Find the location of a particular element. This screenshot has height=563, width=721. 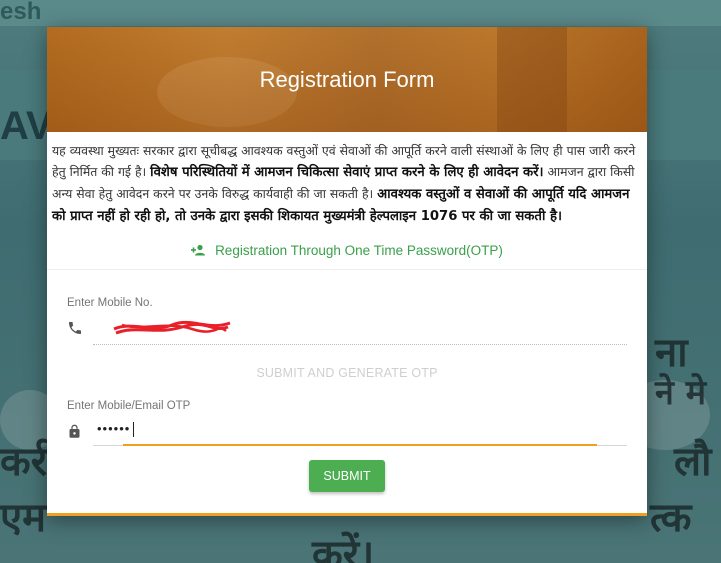

submit-and-generate-otp-button: SUBMIT AND GENERATE OTP is located at coordinates (347, 373).